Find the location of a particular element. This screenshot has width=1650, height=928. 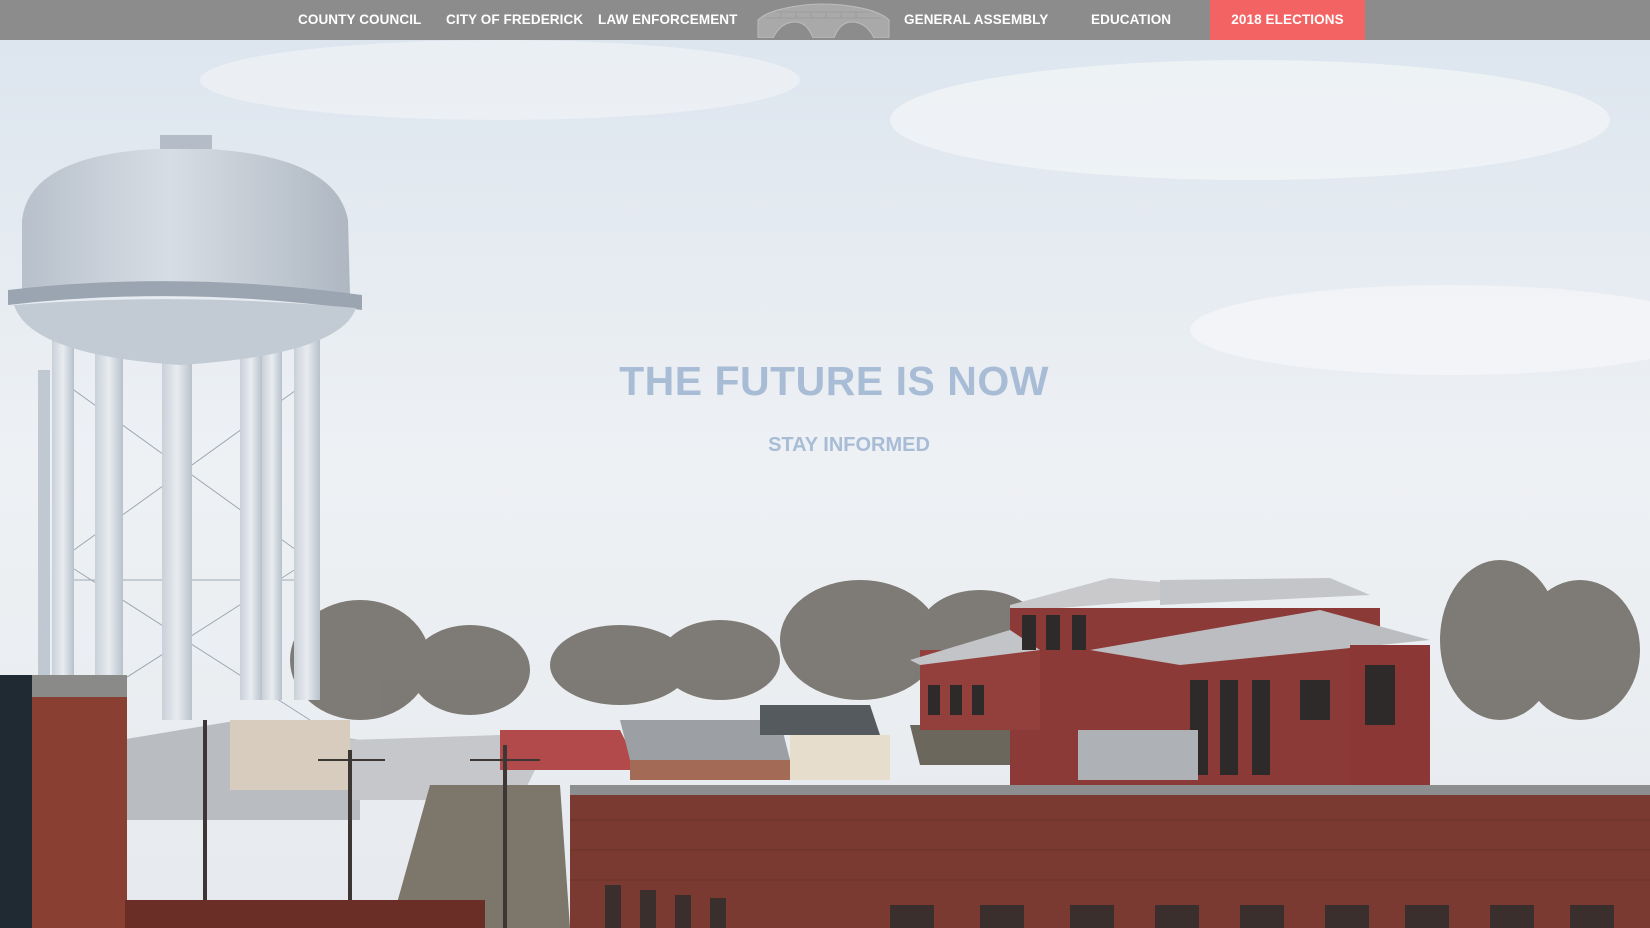

nav-link-law-enforcement: LAW ENFORCEMENT is located at coordinates (668, 20).